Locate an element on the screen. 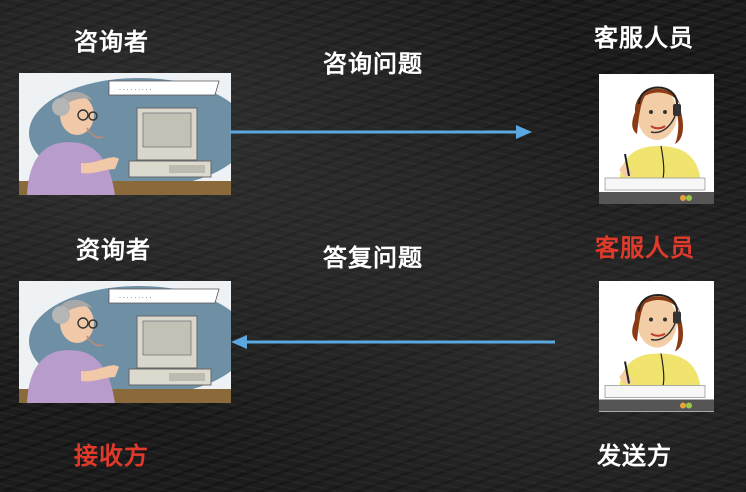 The height and width of the screenshot is (492, 746). agent-label-top: 客服人员 is located at coordinates (644, 38).